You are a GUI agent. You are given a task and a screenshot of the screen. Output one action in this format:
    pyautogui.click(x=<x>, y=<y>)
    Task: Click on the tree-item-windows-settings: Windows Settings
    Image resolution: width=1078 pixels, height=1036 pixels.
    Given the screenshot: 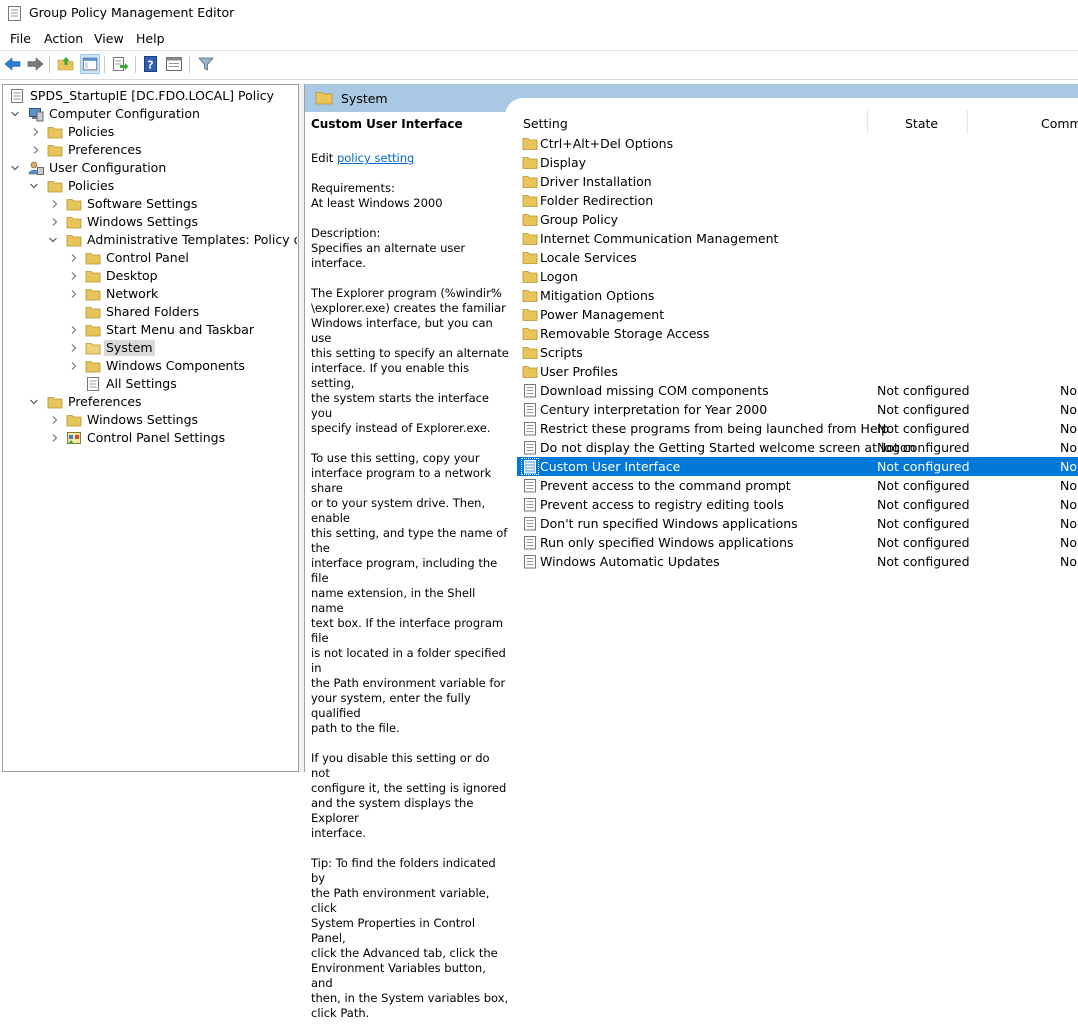 What is the action you would take?
    pyautogui.click(x=172, y=222)
    